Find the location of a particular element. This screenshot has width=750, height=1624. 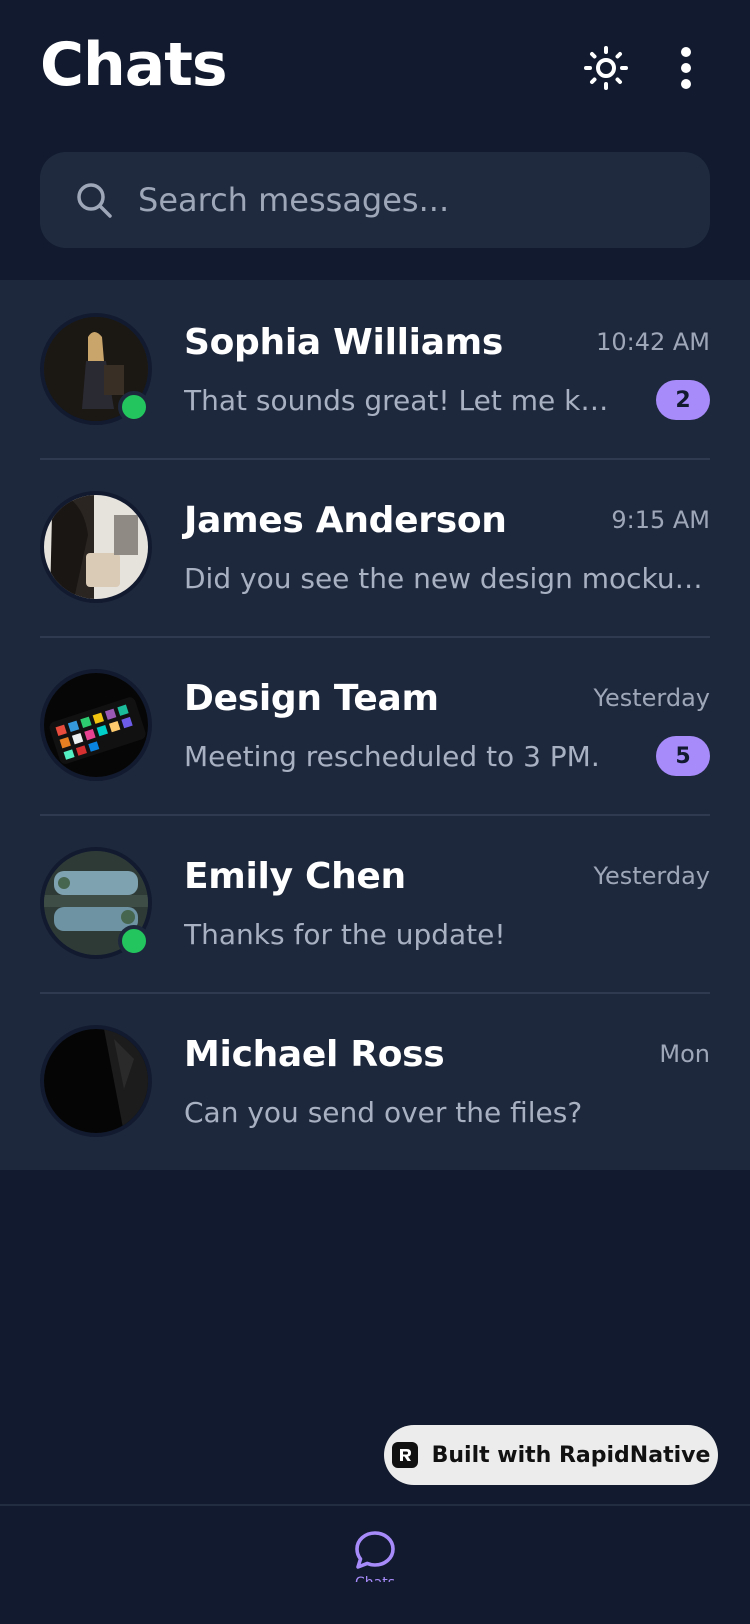

chat-bubble-icon is located at coordinates (375, 1550).